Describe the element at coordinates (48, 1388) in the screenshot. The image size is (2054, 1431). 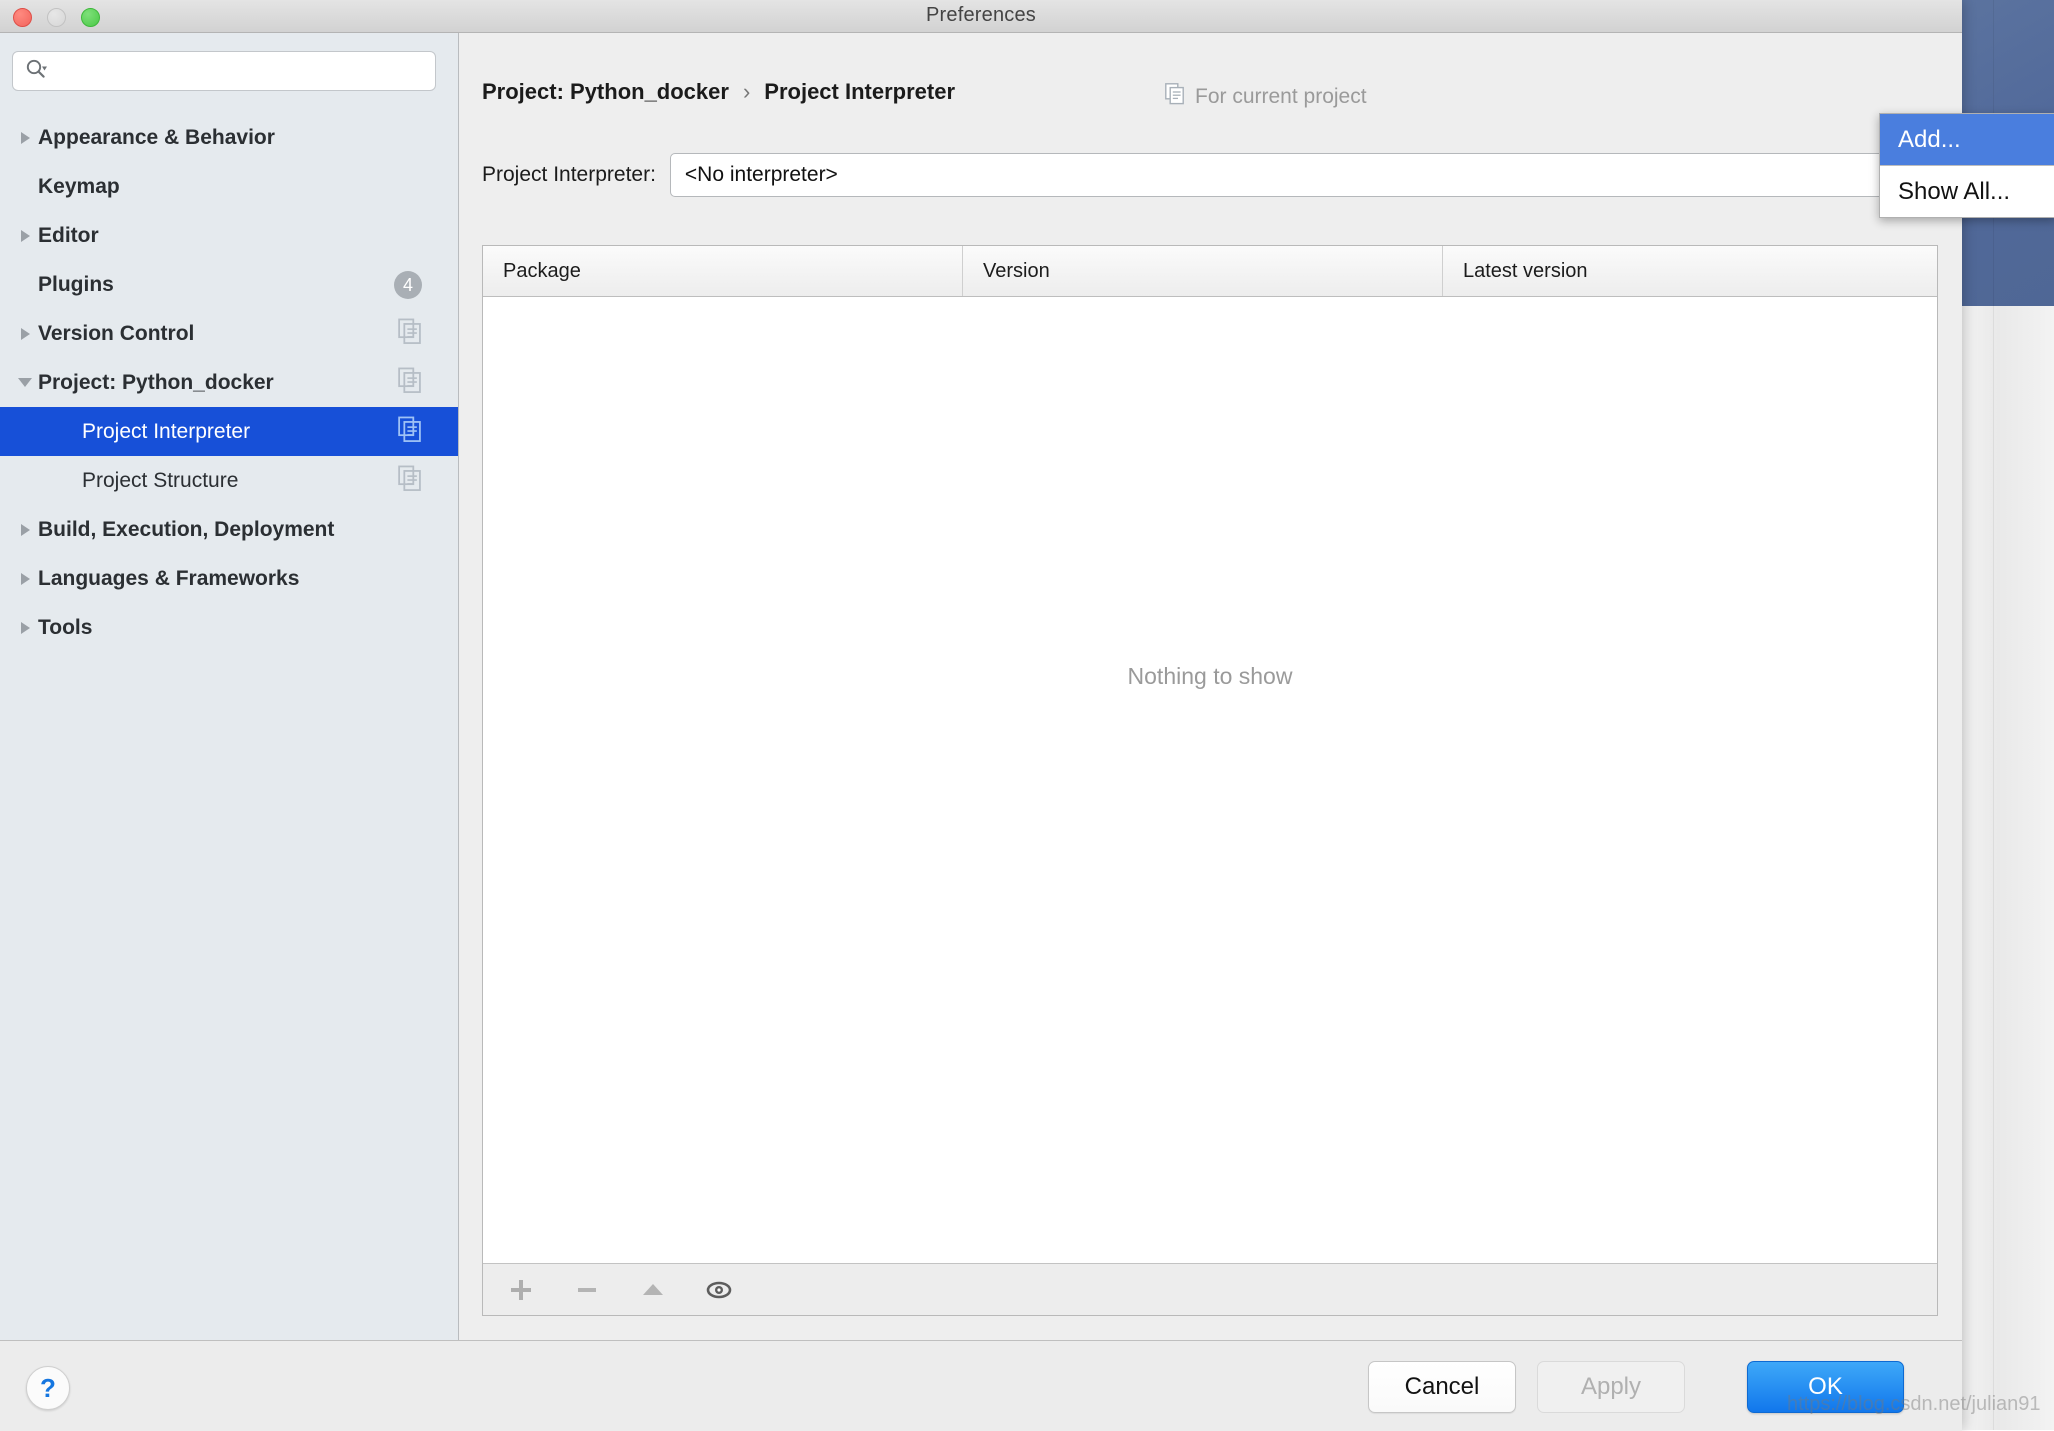
I see `help-button: ?` at that location.